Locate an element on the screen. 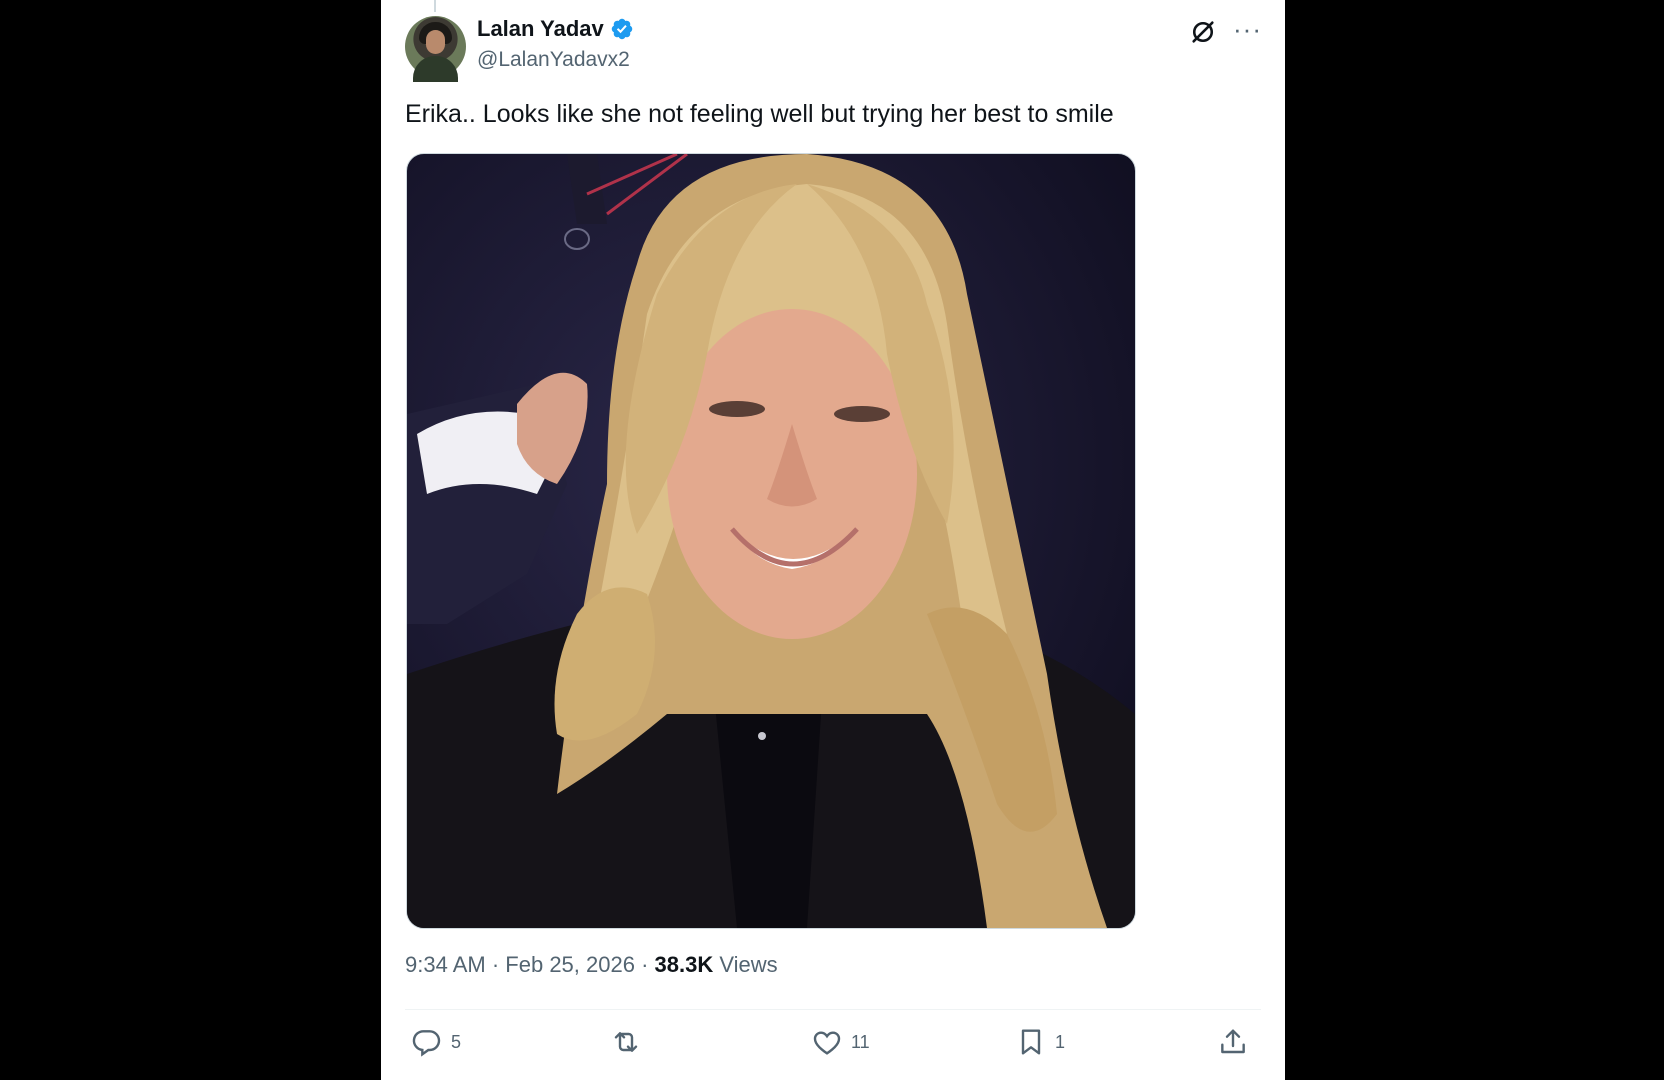 The width and height of the screenshot is (1664, 1080). bookmark-button: 1 is located at coordinates (1040, 1042).